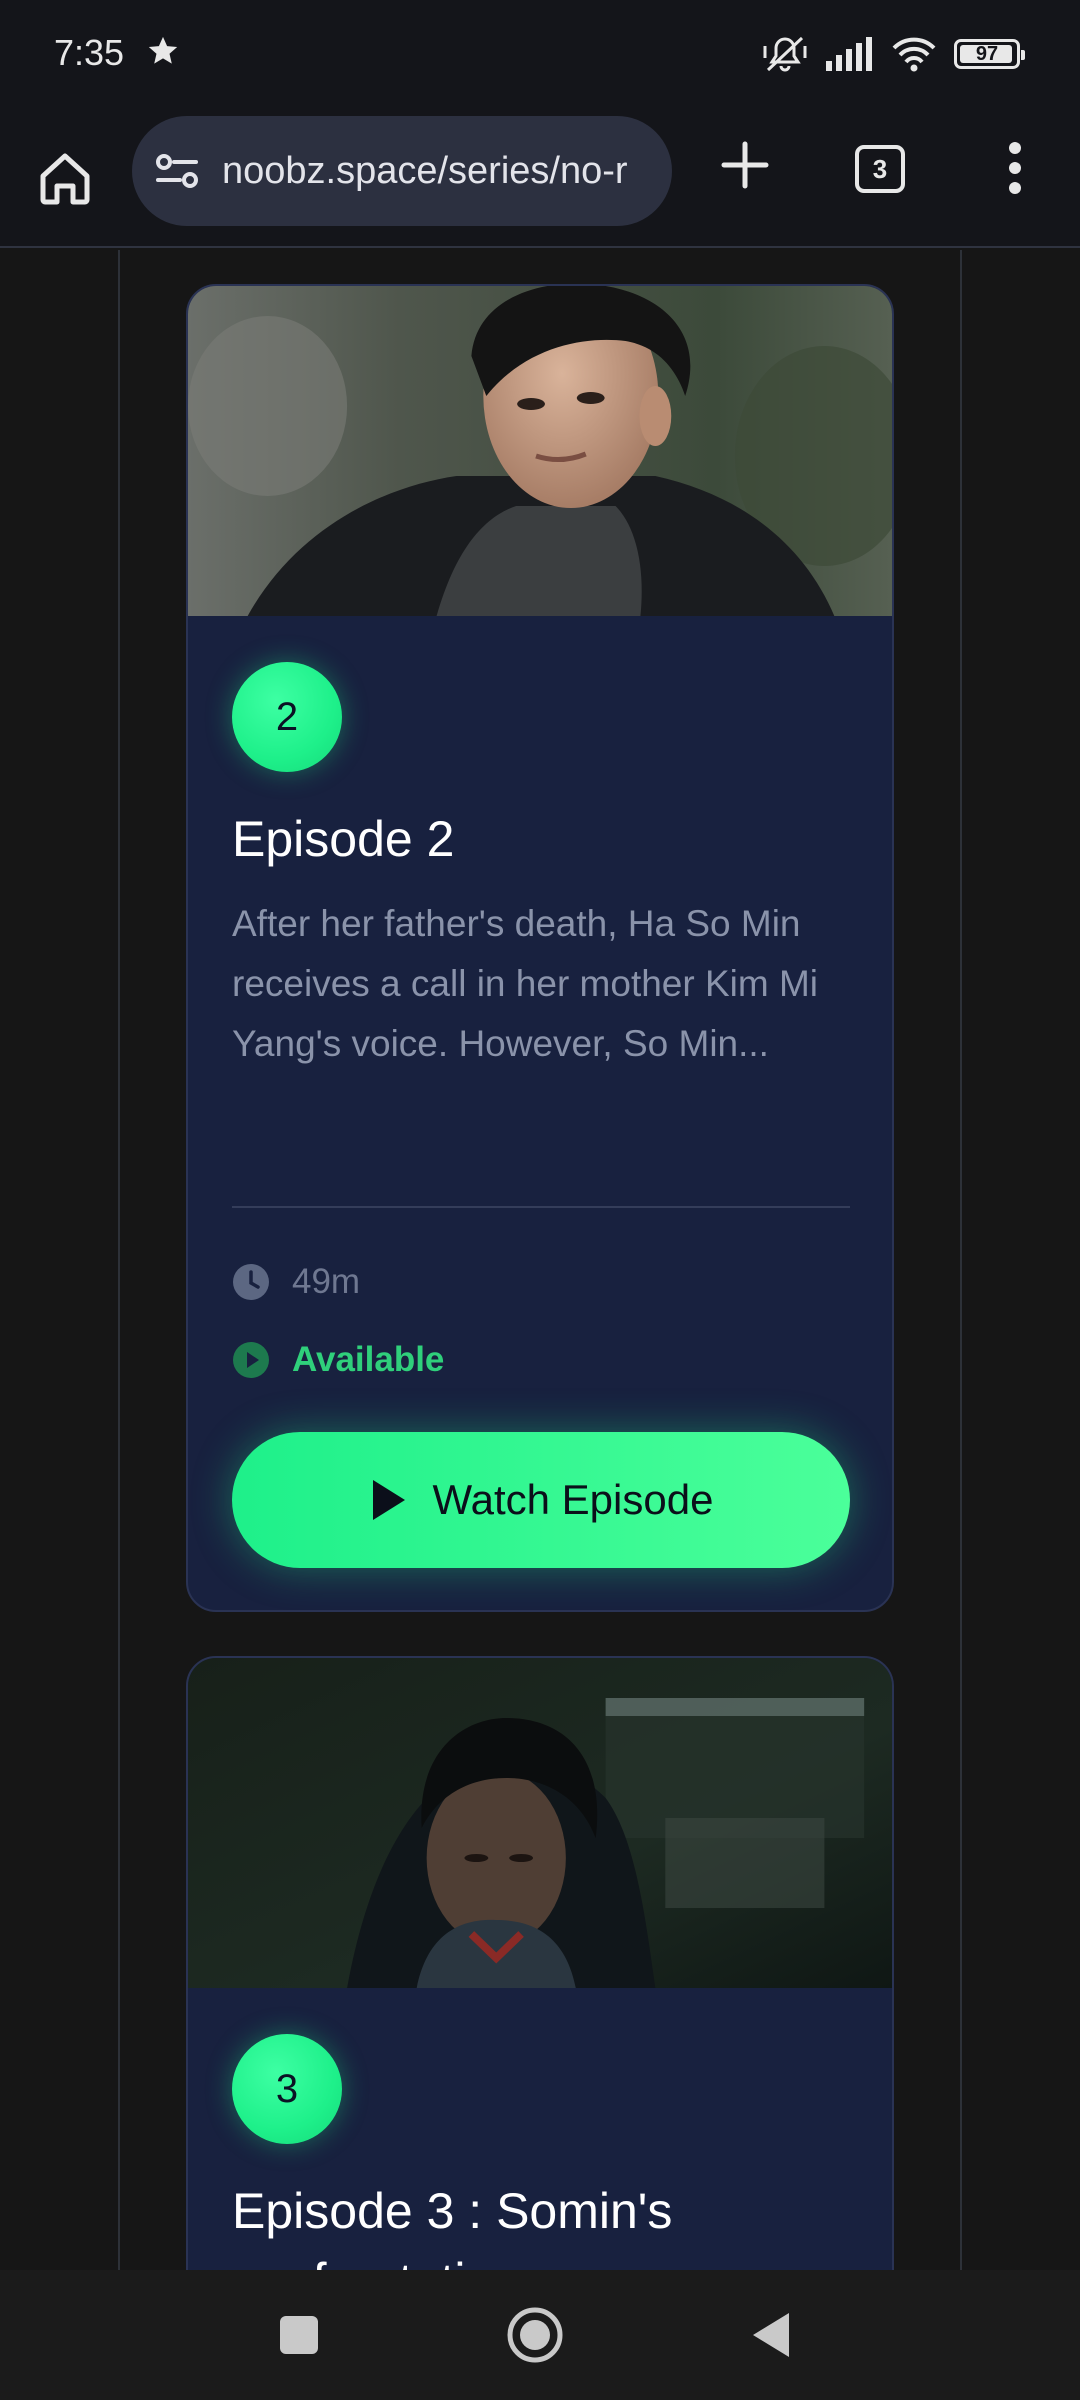 The image size is (1080, 2400). What do you see at coordinates (343, 839) in the screenshot?
I see `episode-title: Episode 2` at bounding box center [343, 839].